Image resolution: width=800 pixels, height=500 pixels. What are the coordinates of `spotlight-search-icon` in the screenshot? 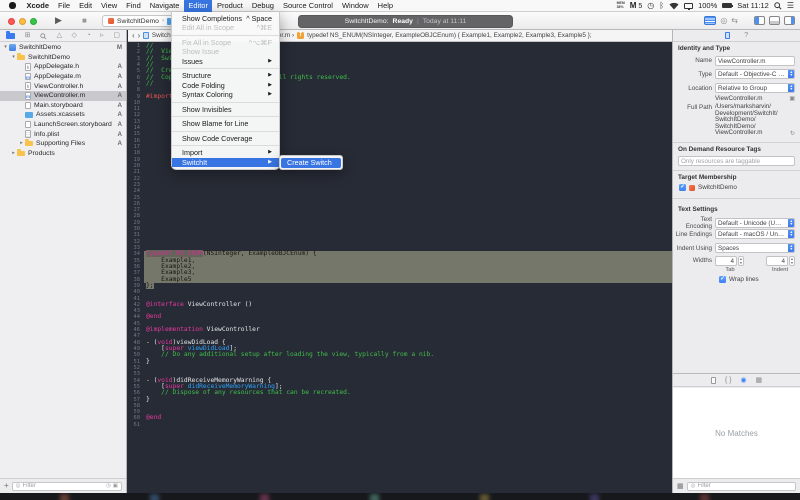 It's located at (778, 5).